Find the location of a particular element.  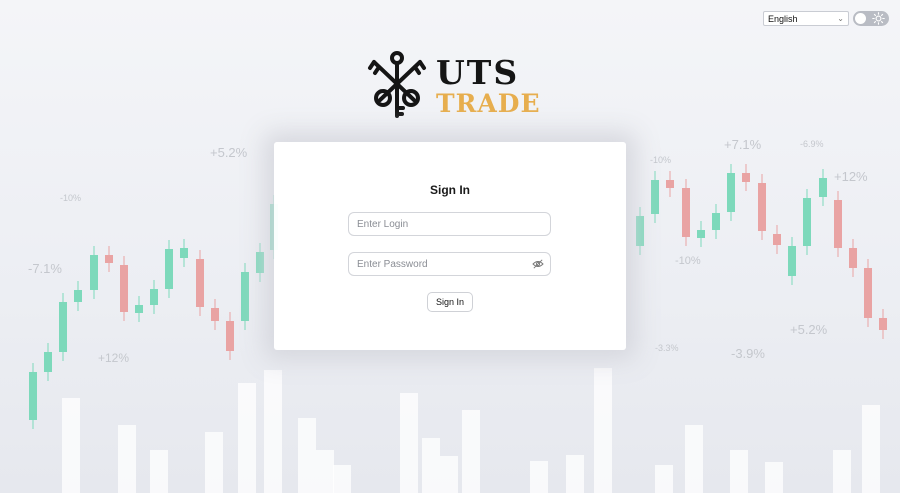

logo-title: UTS is located at coordinates (478, 72).